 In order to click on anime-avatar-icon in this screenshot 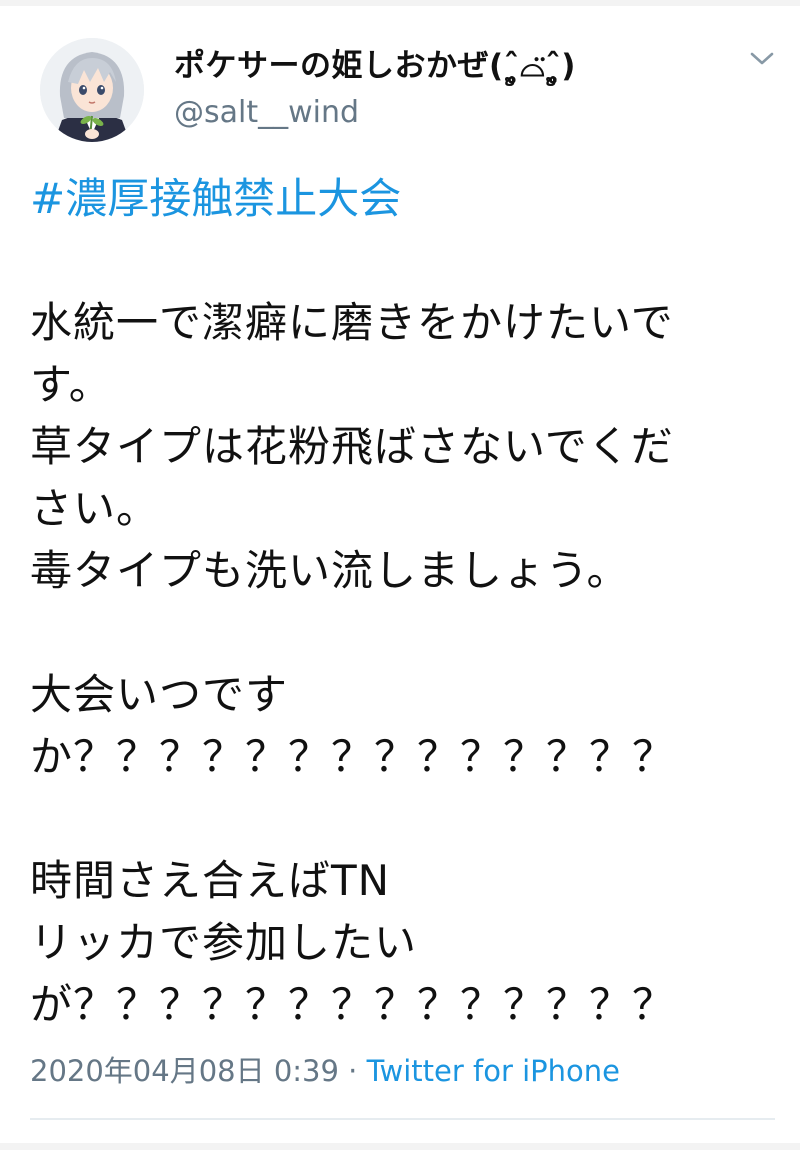, I will do `click(92, 90)`.